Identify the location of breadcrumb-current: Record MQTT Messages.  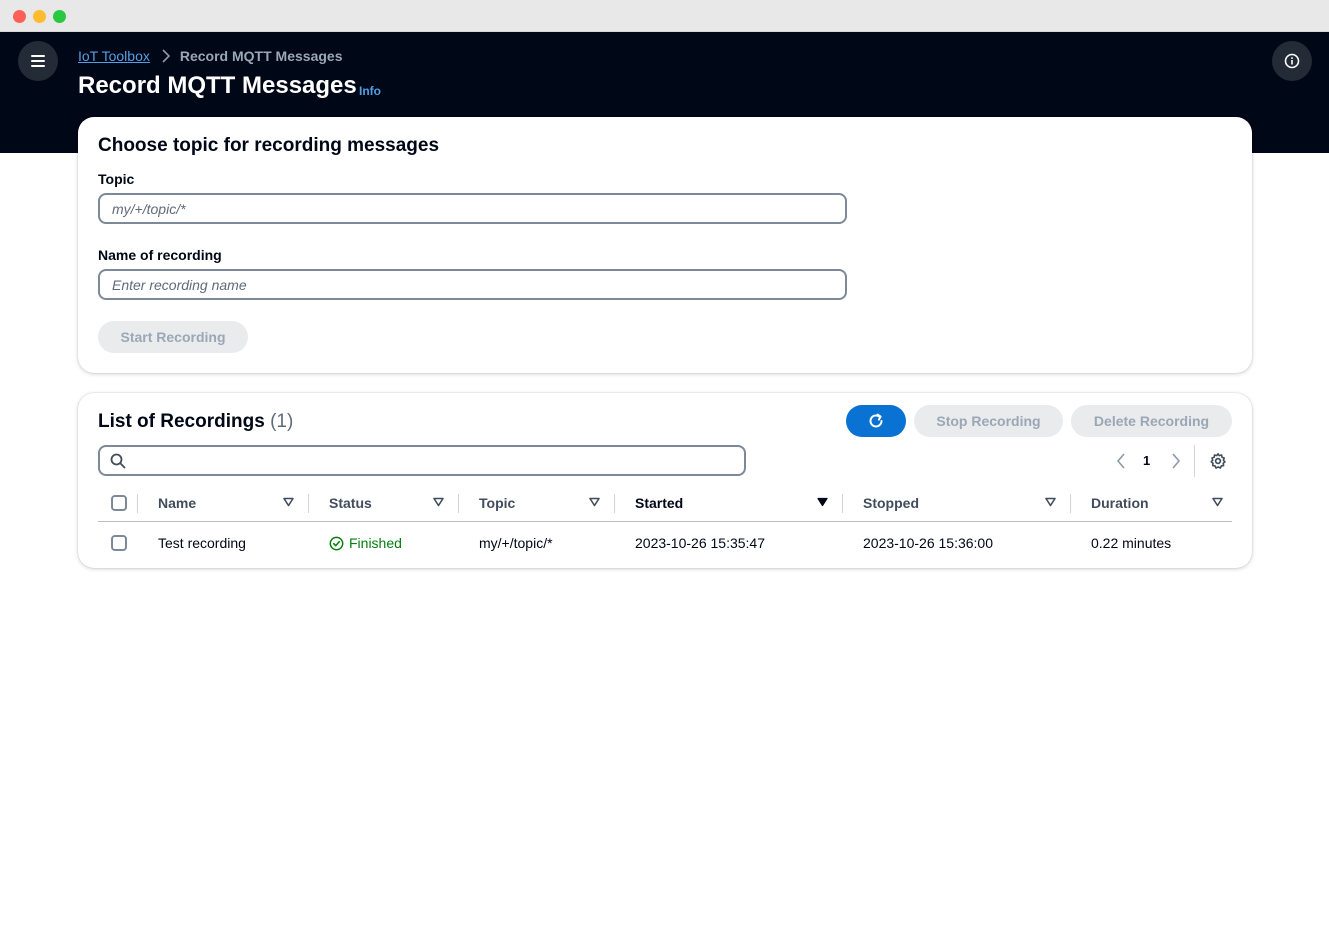
(261, 56).